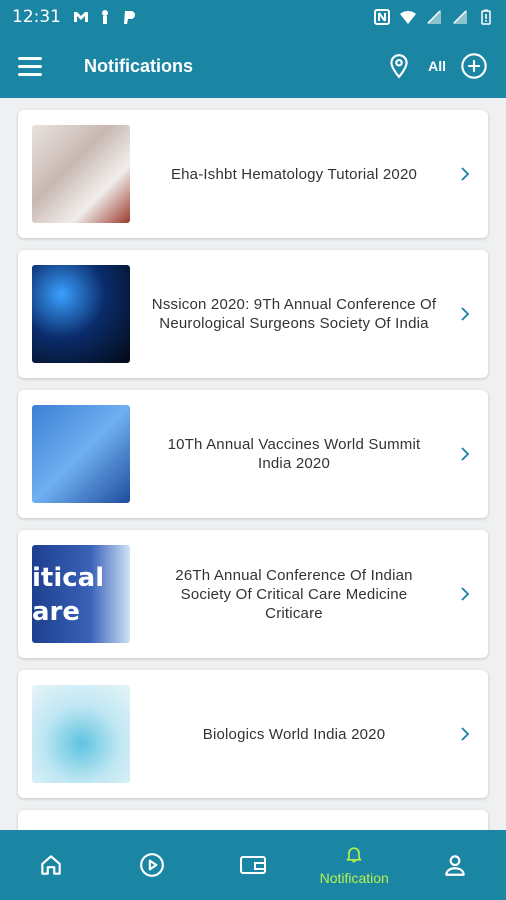  Describe the element at coordinates (382, 17) in the screenshot. I see `nfc-icon` at that location.